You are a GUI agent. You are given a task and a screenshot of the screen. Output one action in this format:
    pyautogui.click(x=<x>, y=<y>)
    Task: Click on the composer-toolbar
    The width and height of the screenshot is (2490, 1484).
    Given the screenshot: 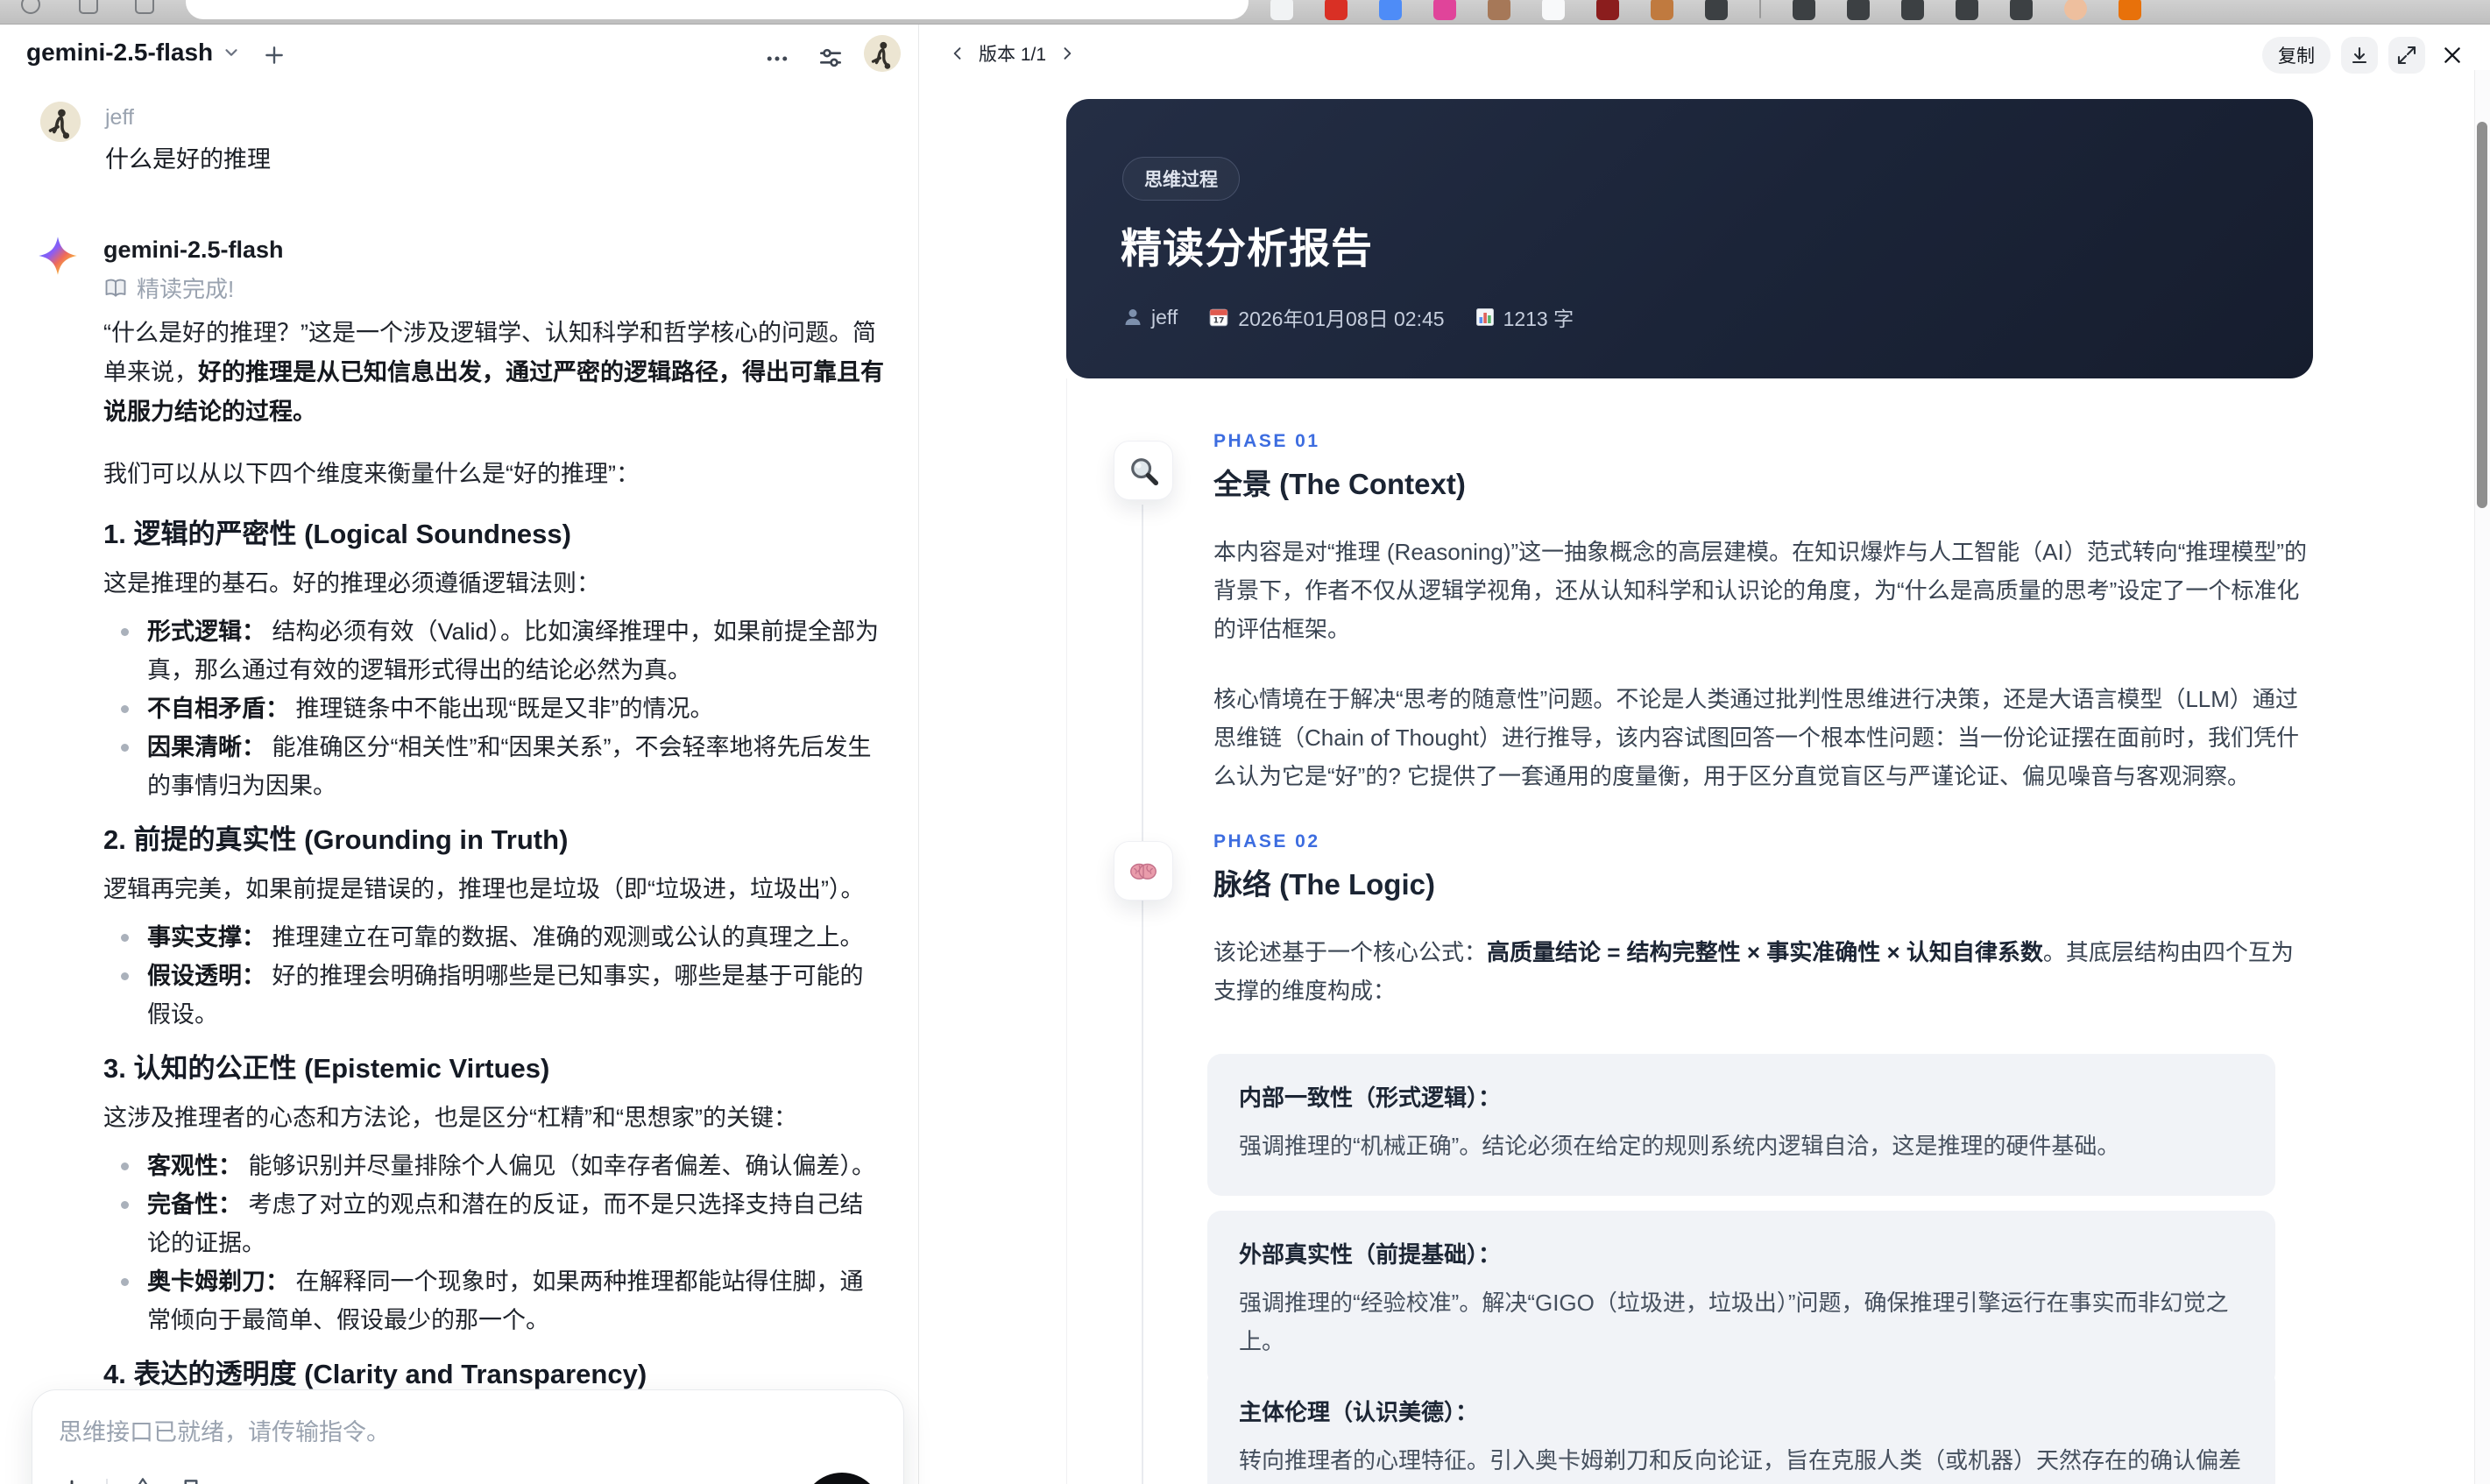 What is the action you would take?
    pyautogui.click(x=131, y=1480)
    